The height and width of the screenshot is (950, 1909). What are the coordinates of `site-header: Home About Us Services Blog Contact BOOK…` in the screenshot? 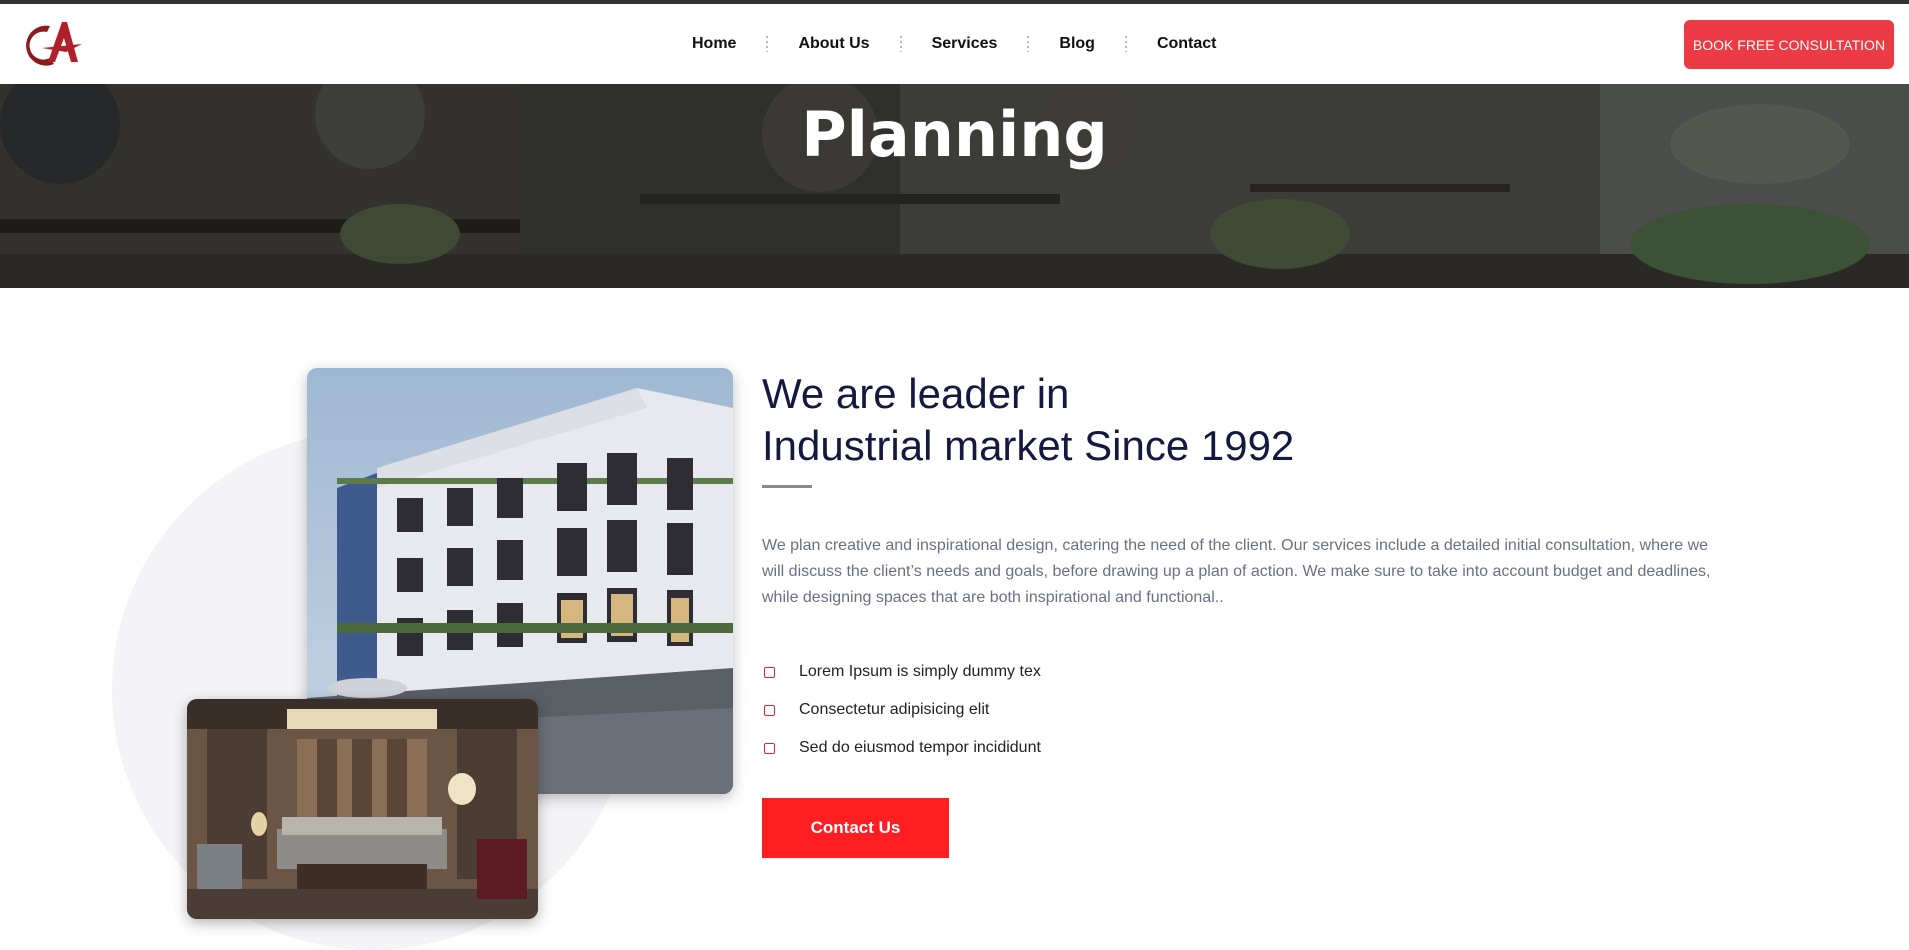 It's located at (954, 44).